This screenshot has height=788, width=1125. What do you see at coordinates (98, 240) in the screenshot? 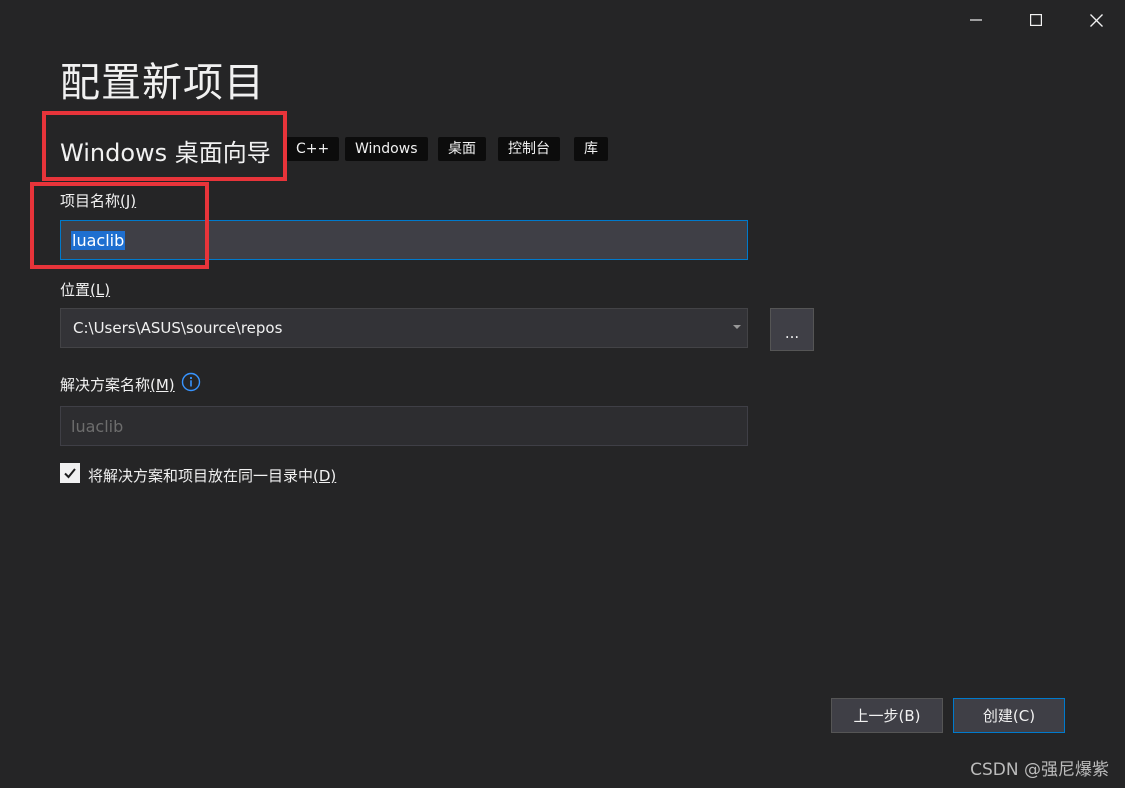
I see `project-name-value: luaclib` at bounding box center [98, 240].